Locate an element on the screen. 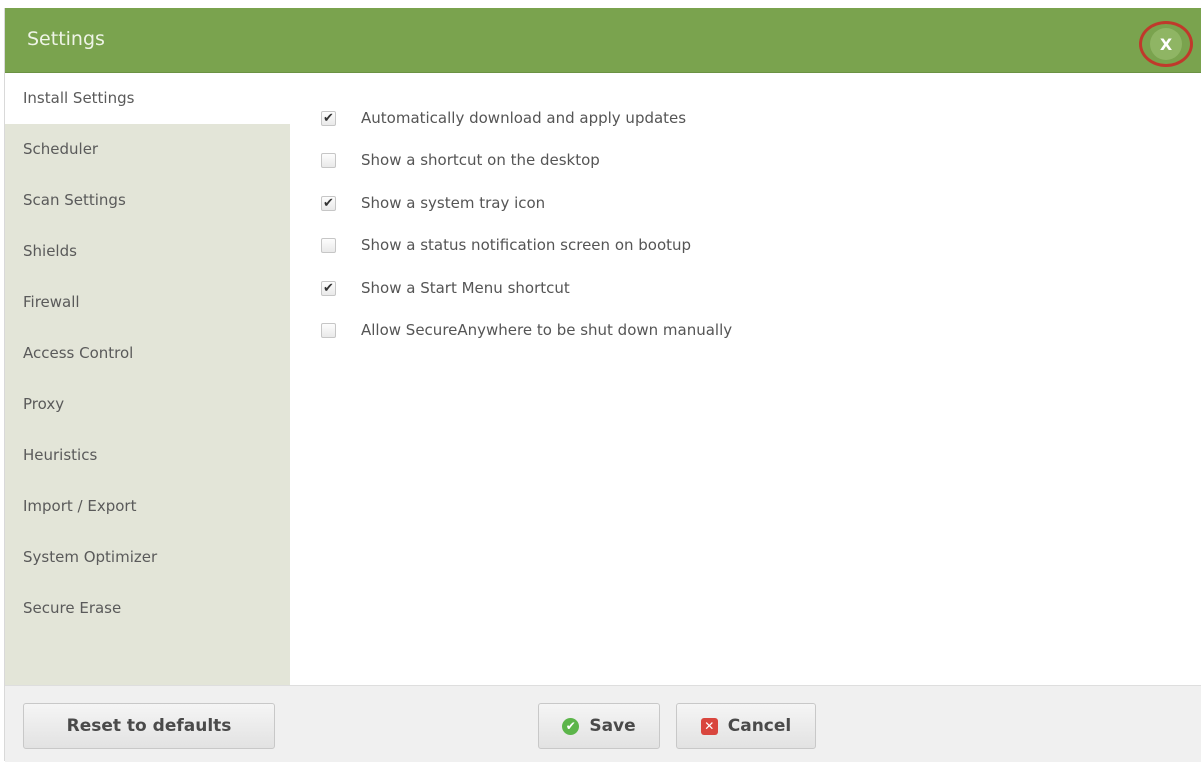  check-icon: ✔ is located at coordinates (571, 726).